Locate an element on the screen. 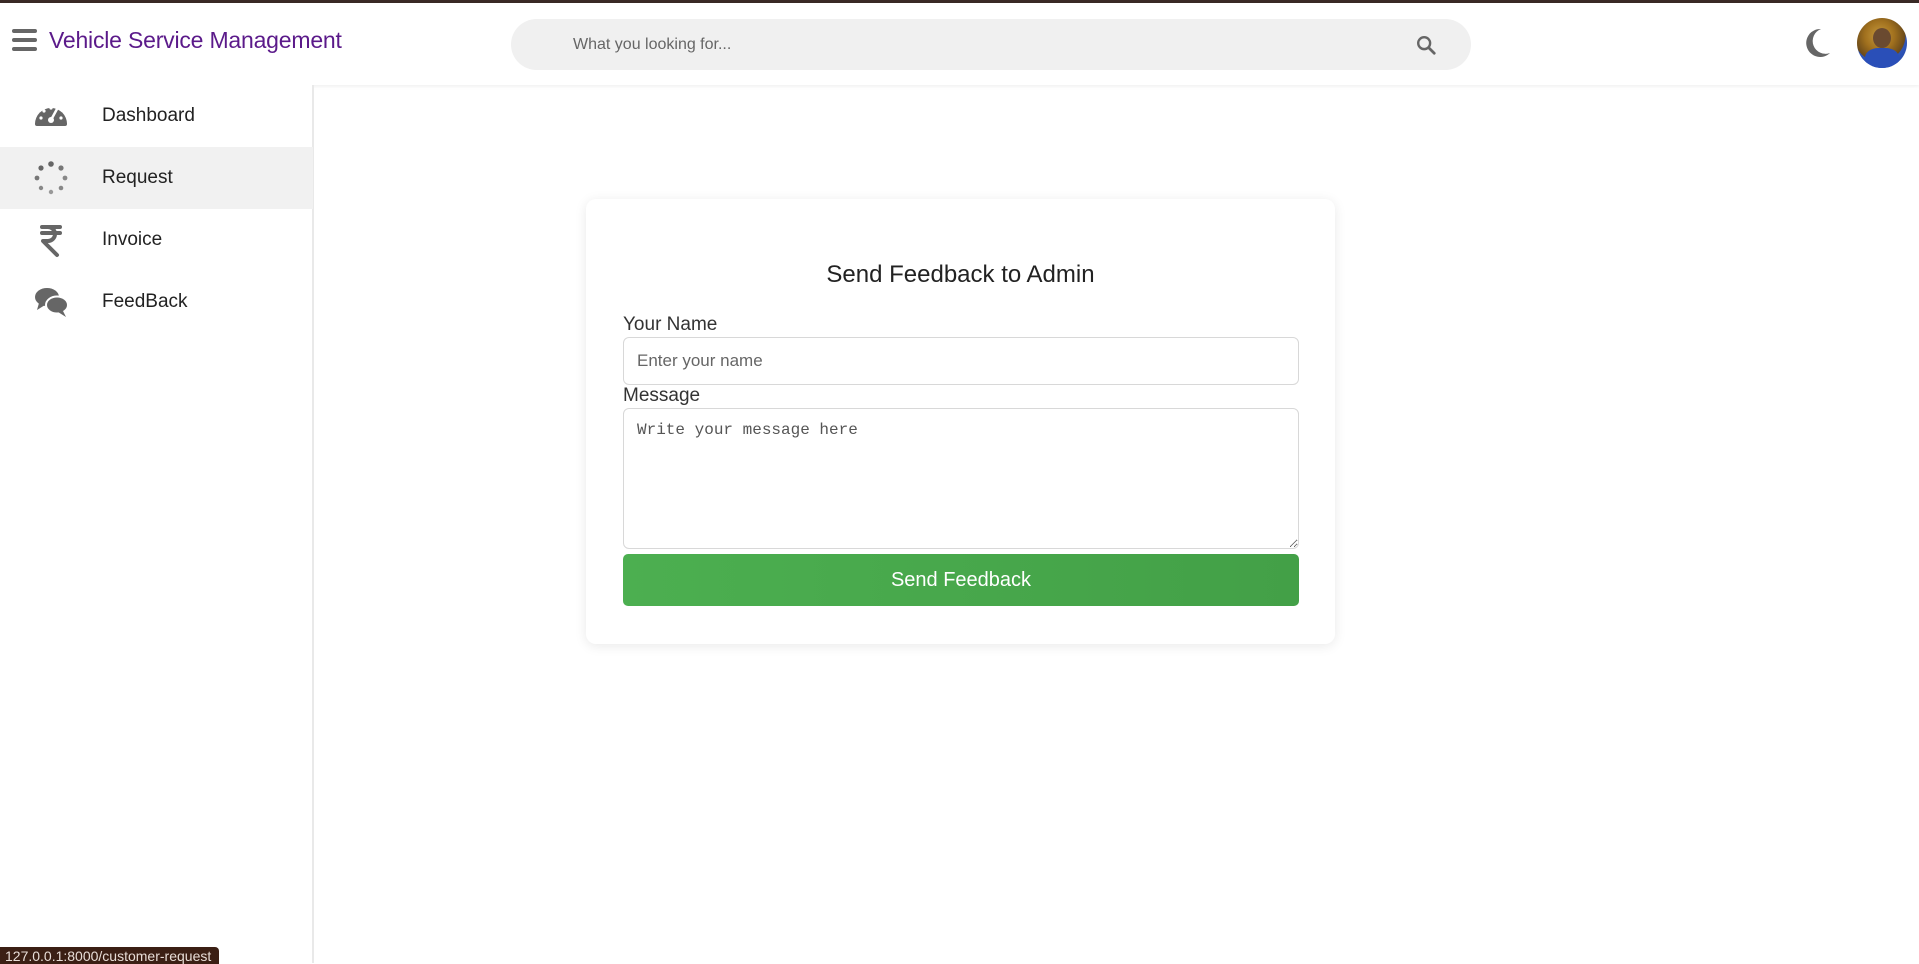  sidebar-item-dashboard: Dashboard is located at coordinates (156, 116).